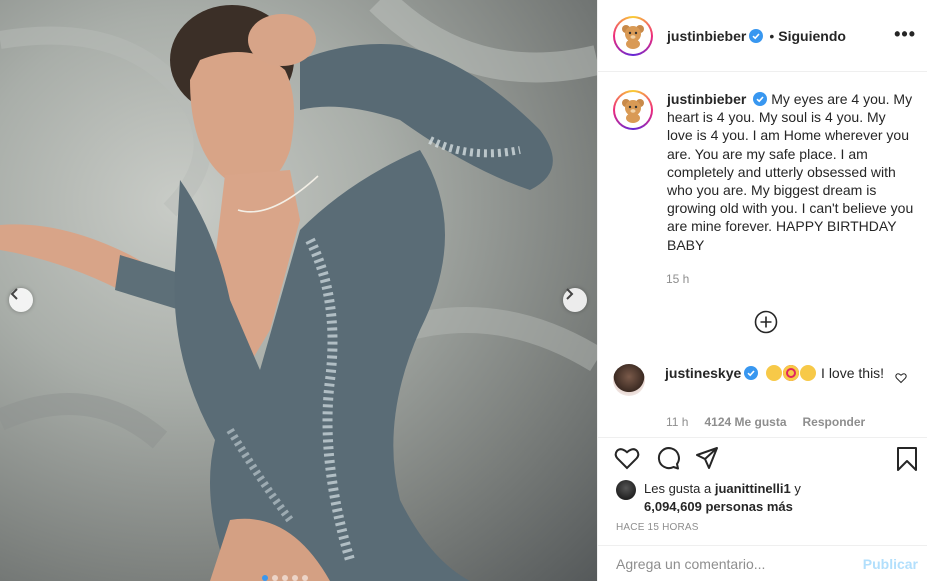 The image size is (927, 581). I want to click on save-bookmark-icon, so click(907, 459).